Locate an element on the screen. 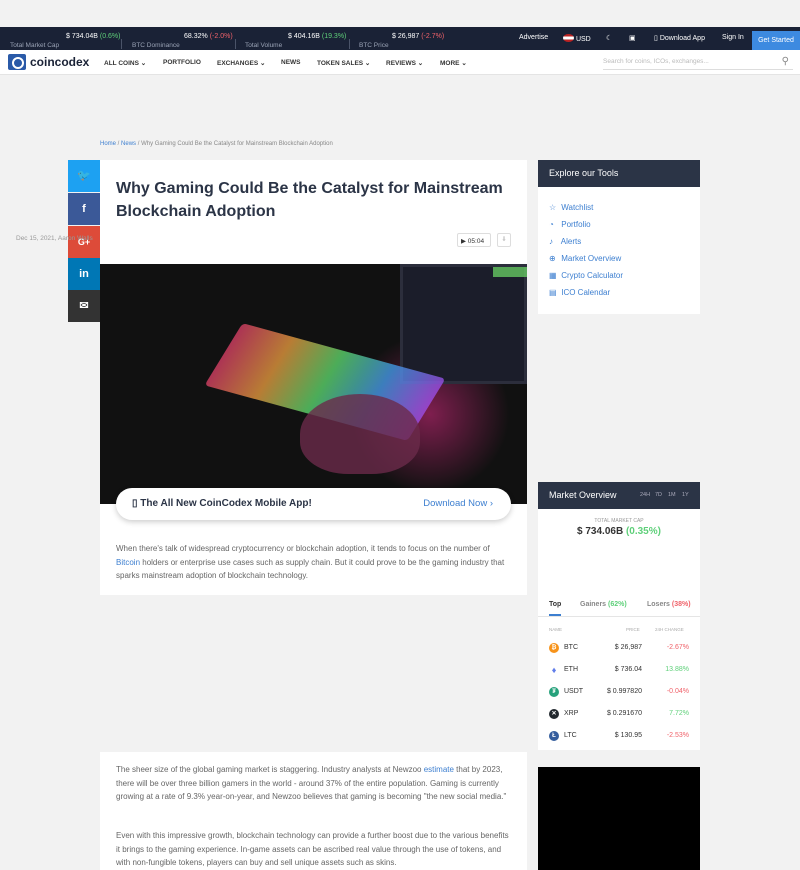 The width and height of the screenshot is (800, 870). logo-text: coincodex is located at coordinates (60, 62).